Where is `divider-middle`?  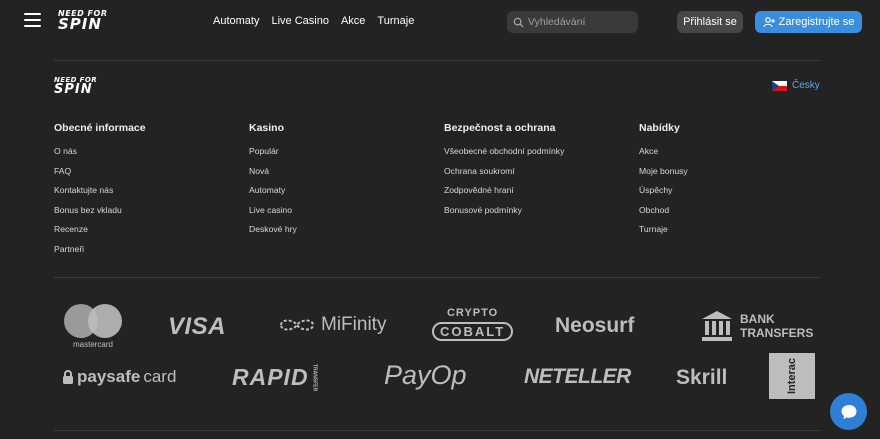 divider-middle is located at coordinates (437, 277).